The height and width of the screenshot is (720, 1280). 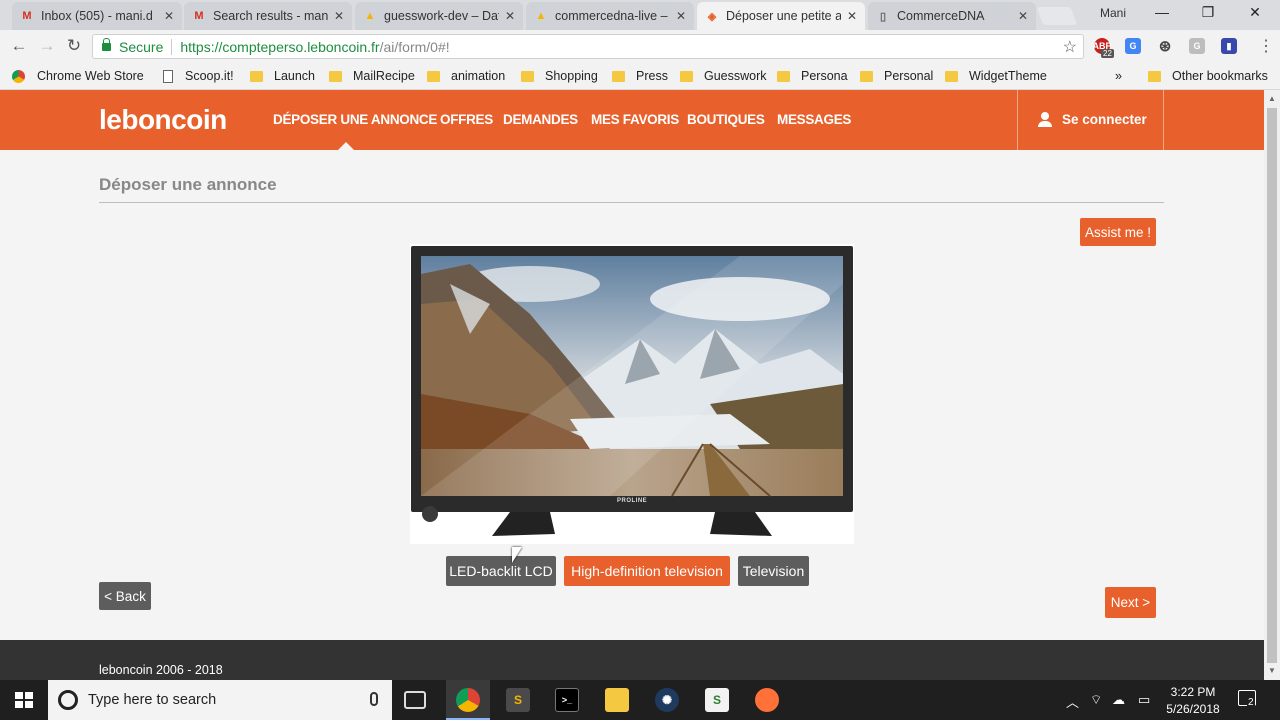 What do you see at coordinates (199, 16) in the screenshot?
I see `gmail-icon: M` at bounding box center [199, 16].